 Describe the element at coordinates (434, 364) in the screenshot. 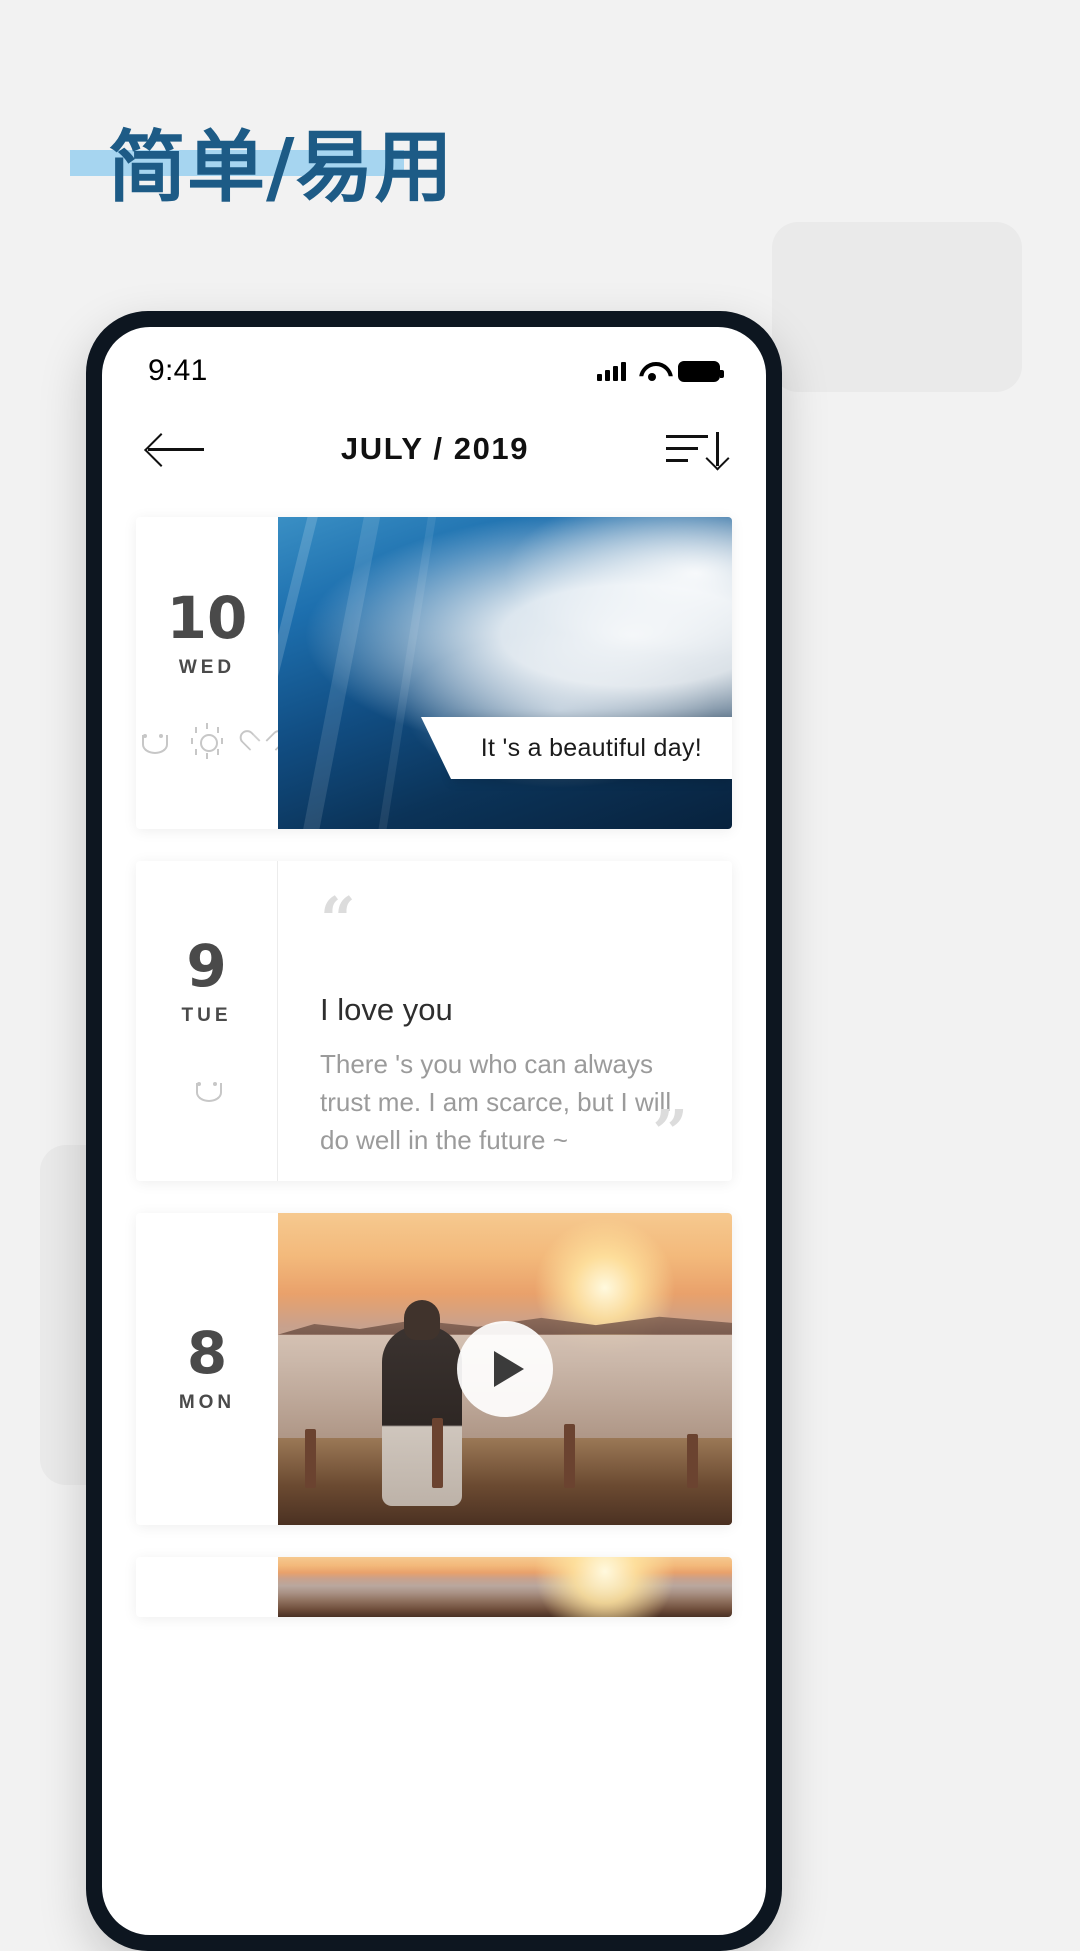

I see `status-bar: 9:41` at that location.